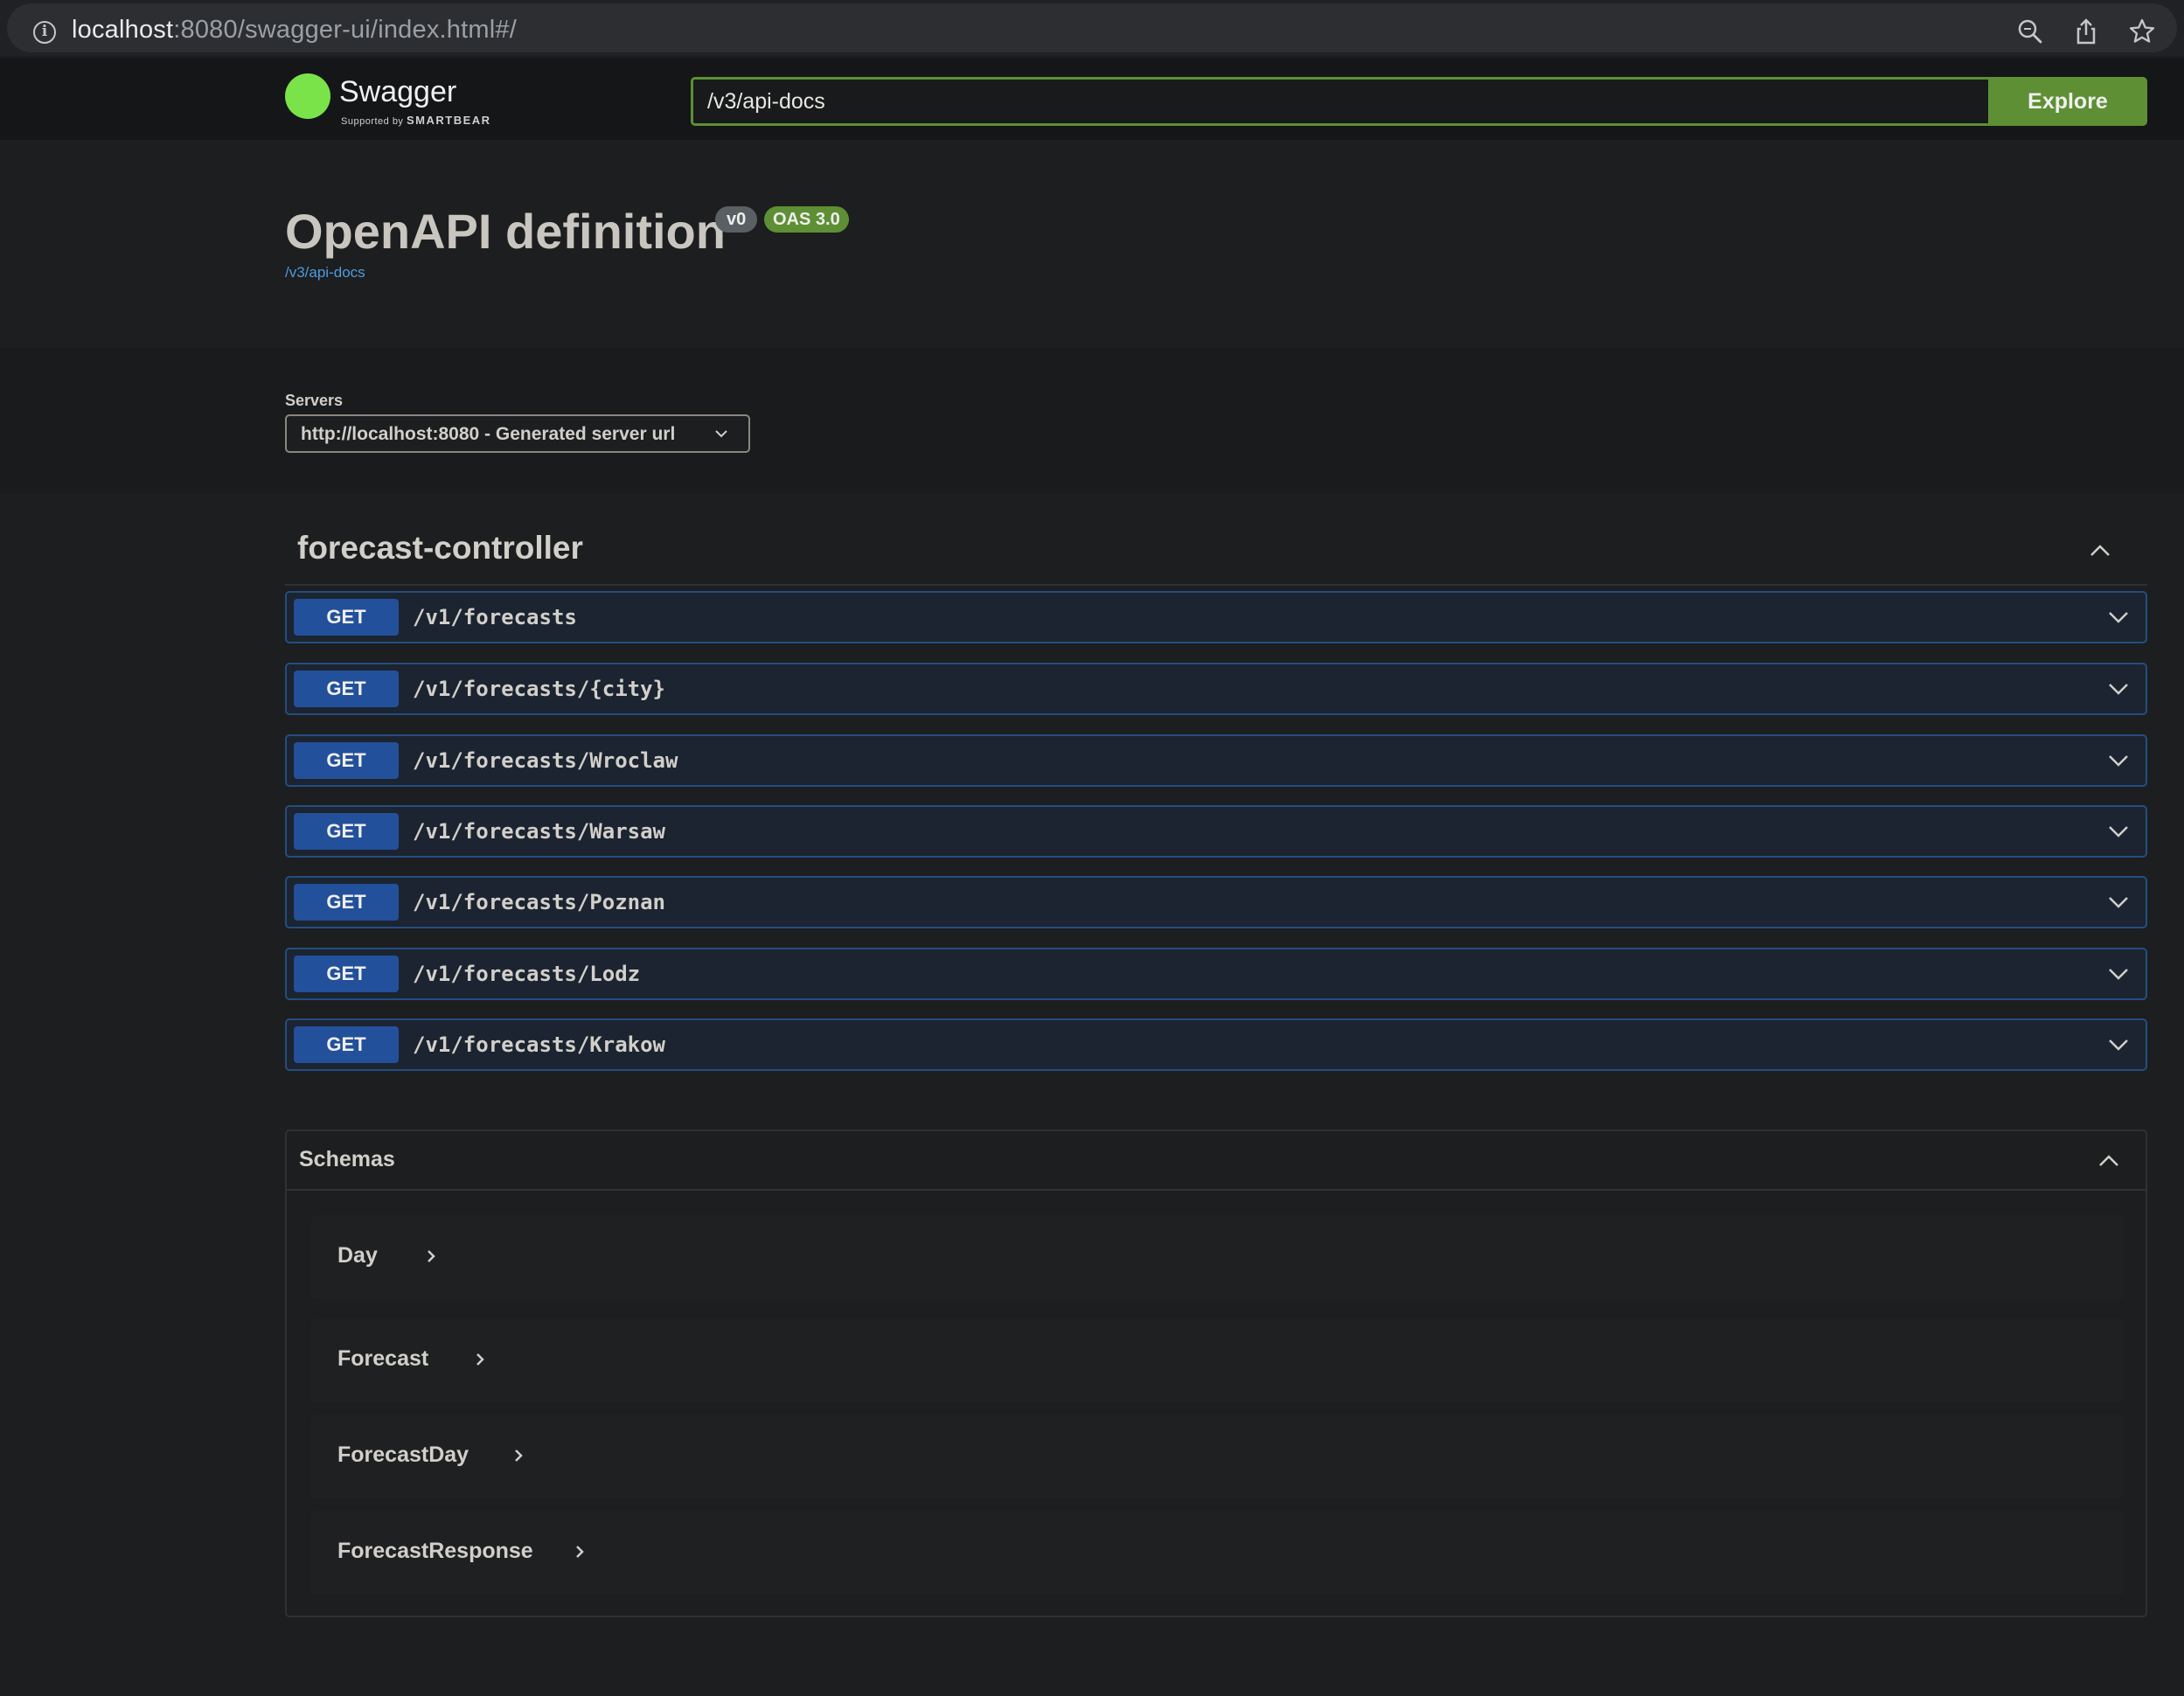  I want to click on zoom-icon, so click(2030, 31).